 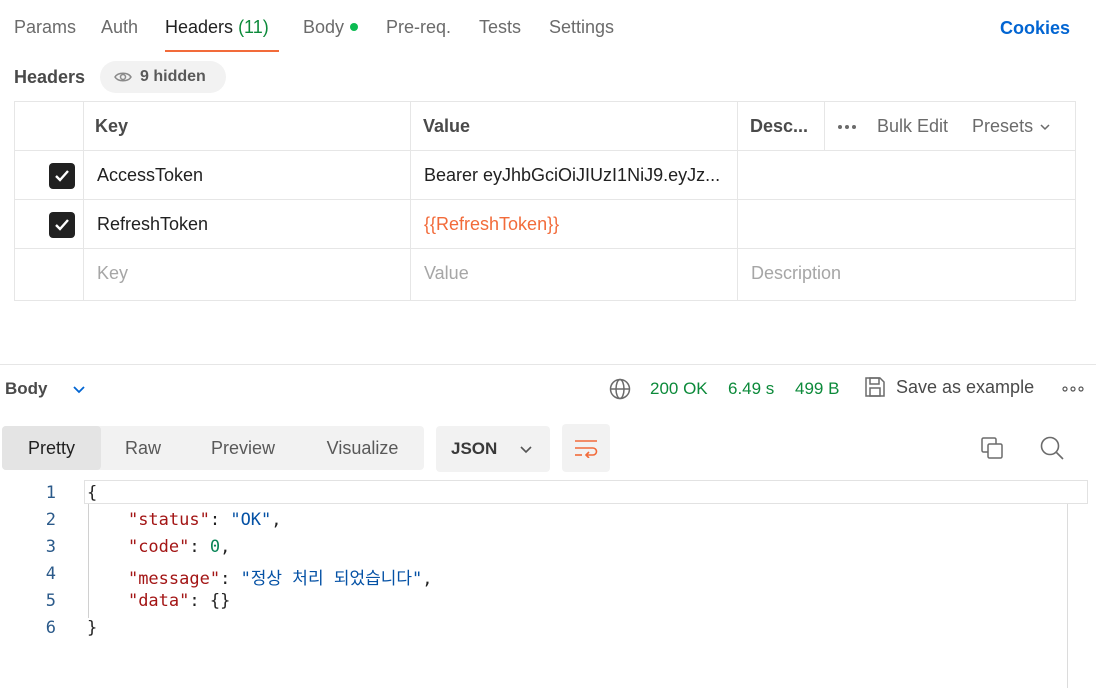 I want to click on code-line: "data": {}, so click(x=179, y=601).